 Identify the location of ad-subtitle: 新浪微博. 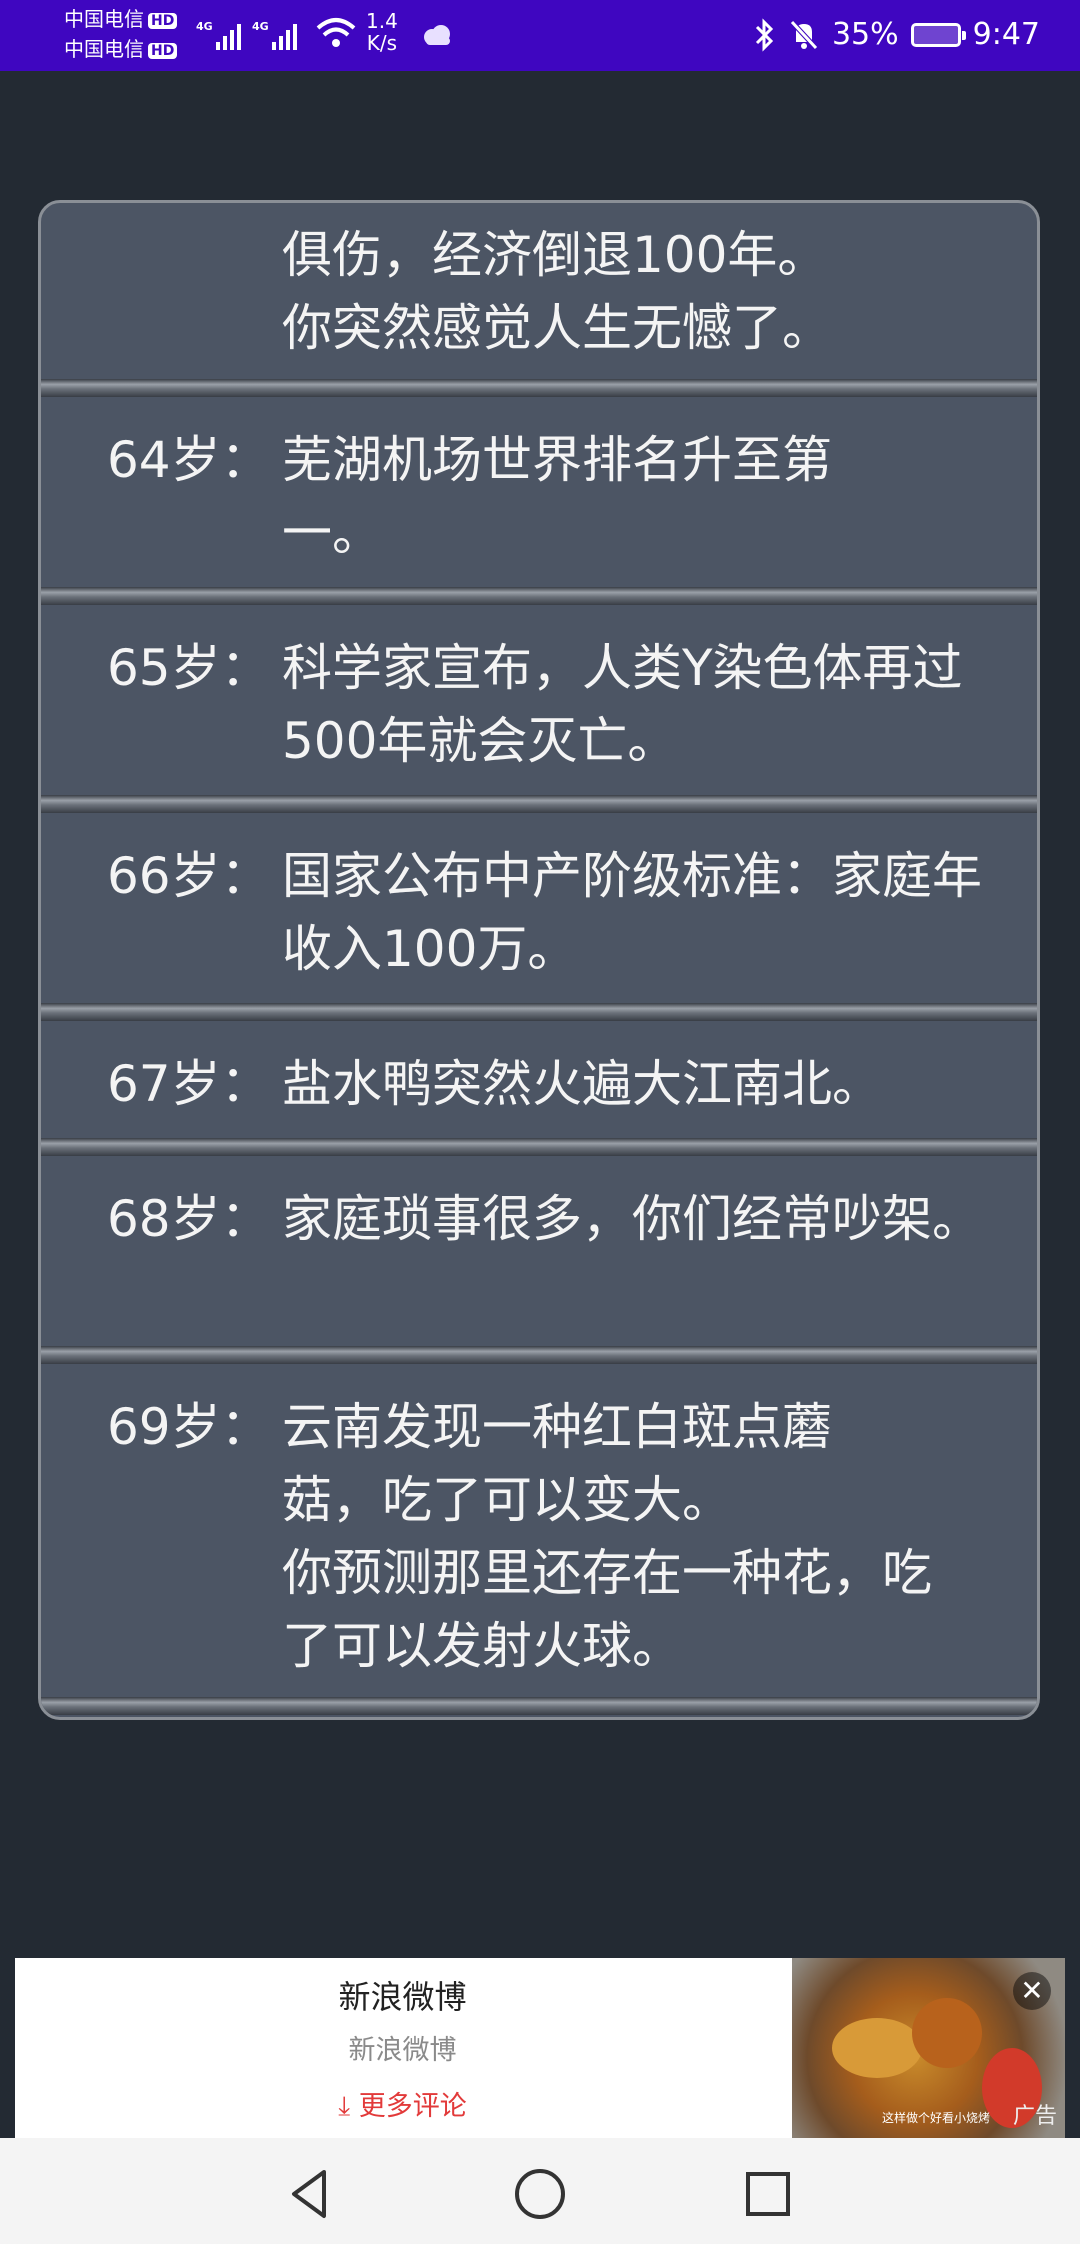
(402, 2050).